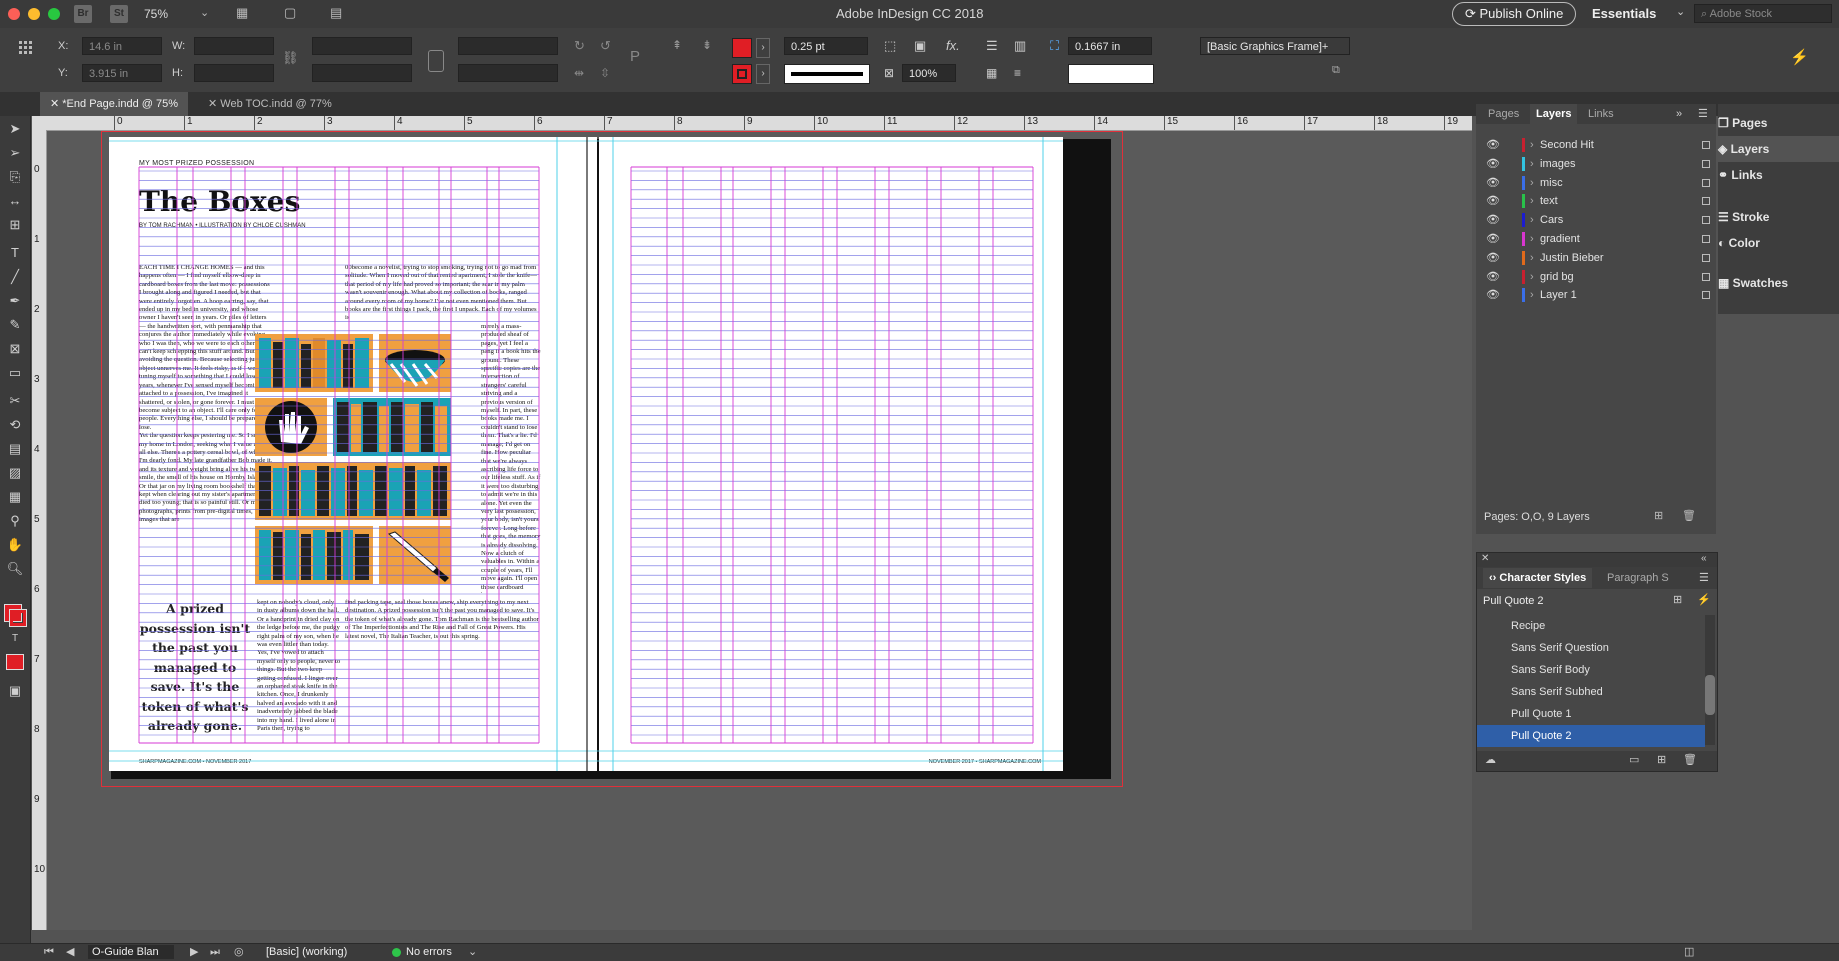  I want to click on style-list-scrollbar, so click(1710, 680).